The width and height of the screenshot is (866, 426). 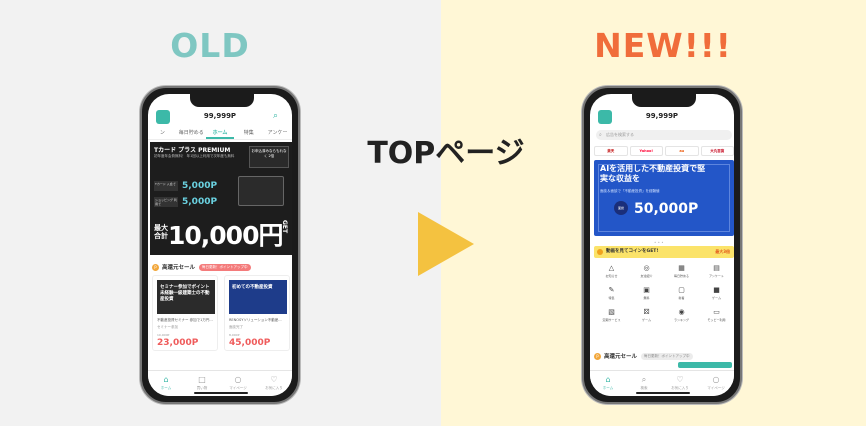 What do you see at coordinates (161, 232) in the screenshot?
I see `banner-big-prefix: 最大合計` at bounding box center [161, 232].